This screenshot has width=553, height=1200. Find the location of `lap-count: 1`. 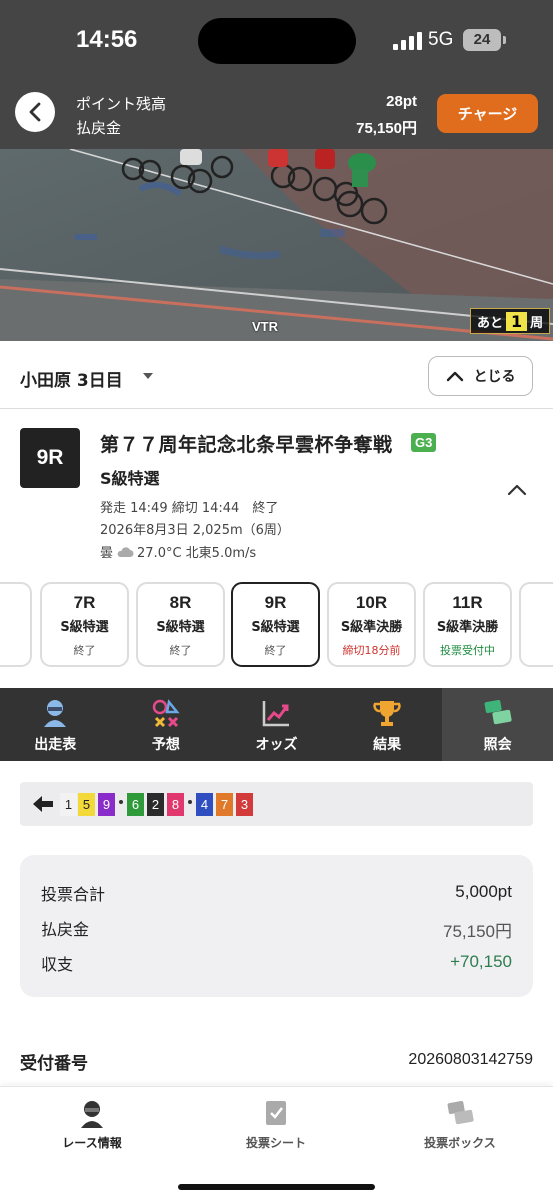

lap-count: 1 is located at coordinates (517, 321).